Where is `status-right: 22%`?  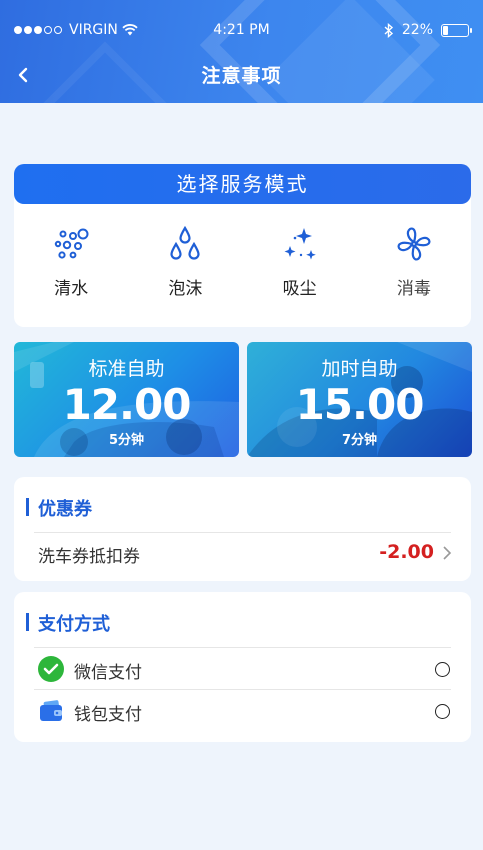 status-right: 22% is located at coordinates (428, 30).